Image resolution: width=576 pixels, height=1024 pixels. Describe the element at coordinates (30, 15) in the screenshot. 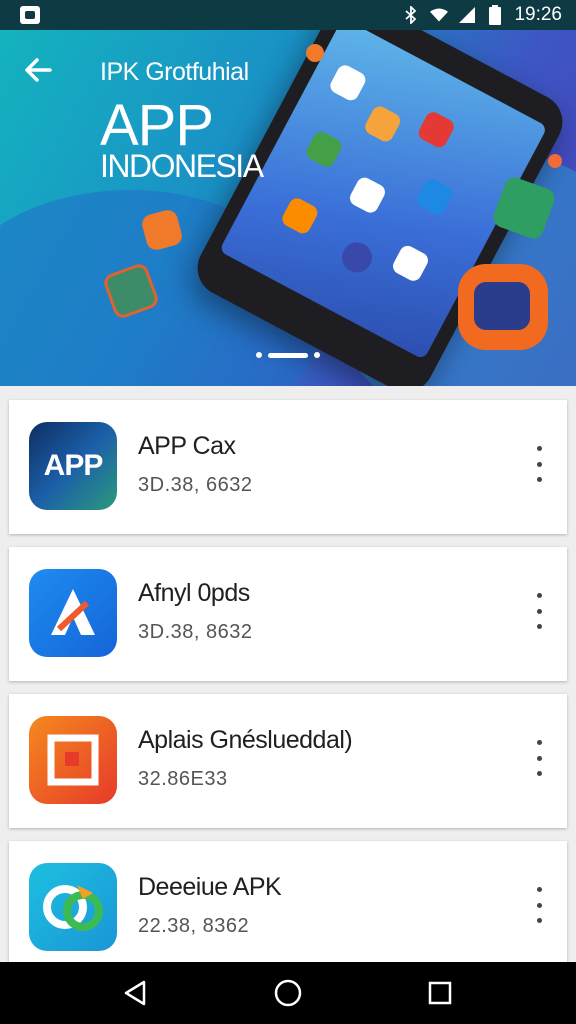

I see `app-notification-icon` at that location.